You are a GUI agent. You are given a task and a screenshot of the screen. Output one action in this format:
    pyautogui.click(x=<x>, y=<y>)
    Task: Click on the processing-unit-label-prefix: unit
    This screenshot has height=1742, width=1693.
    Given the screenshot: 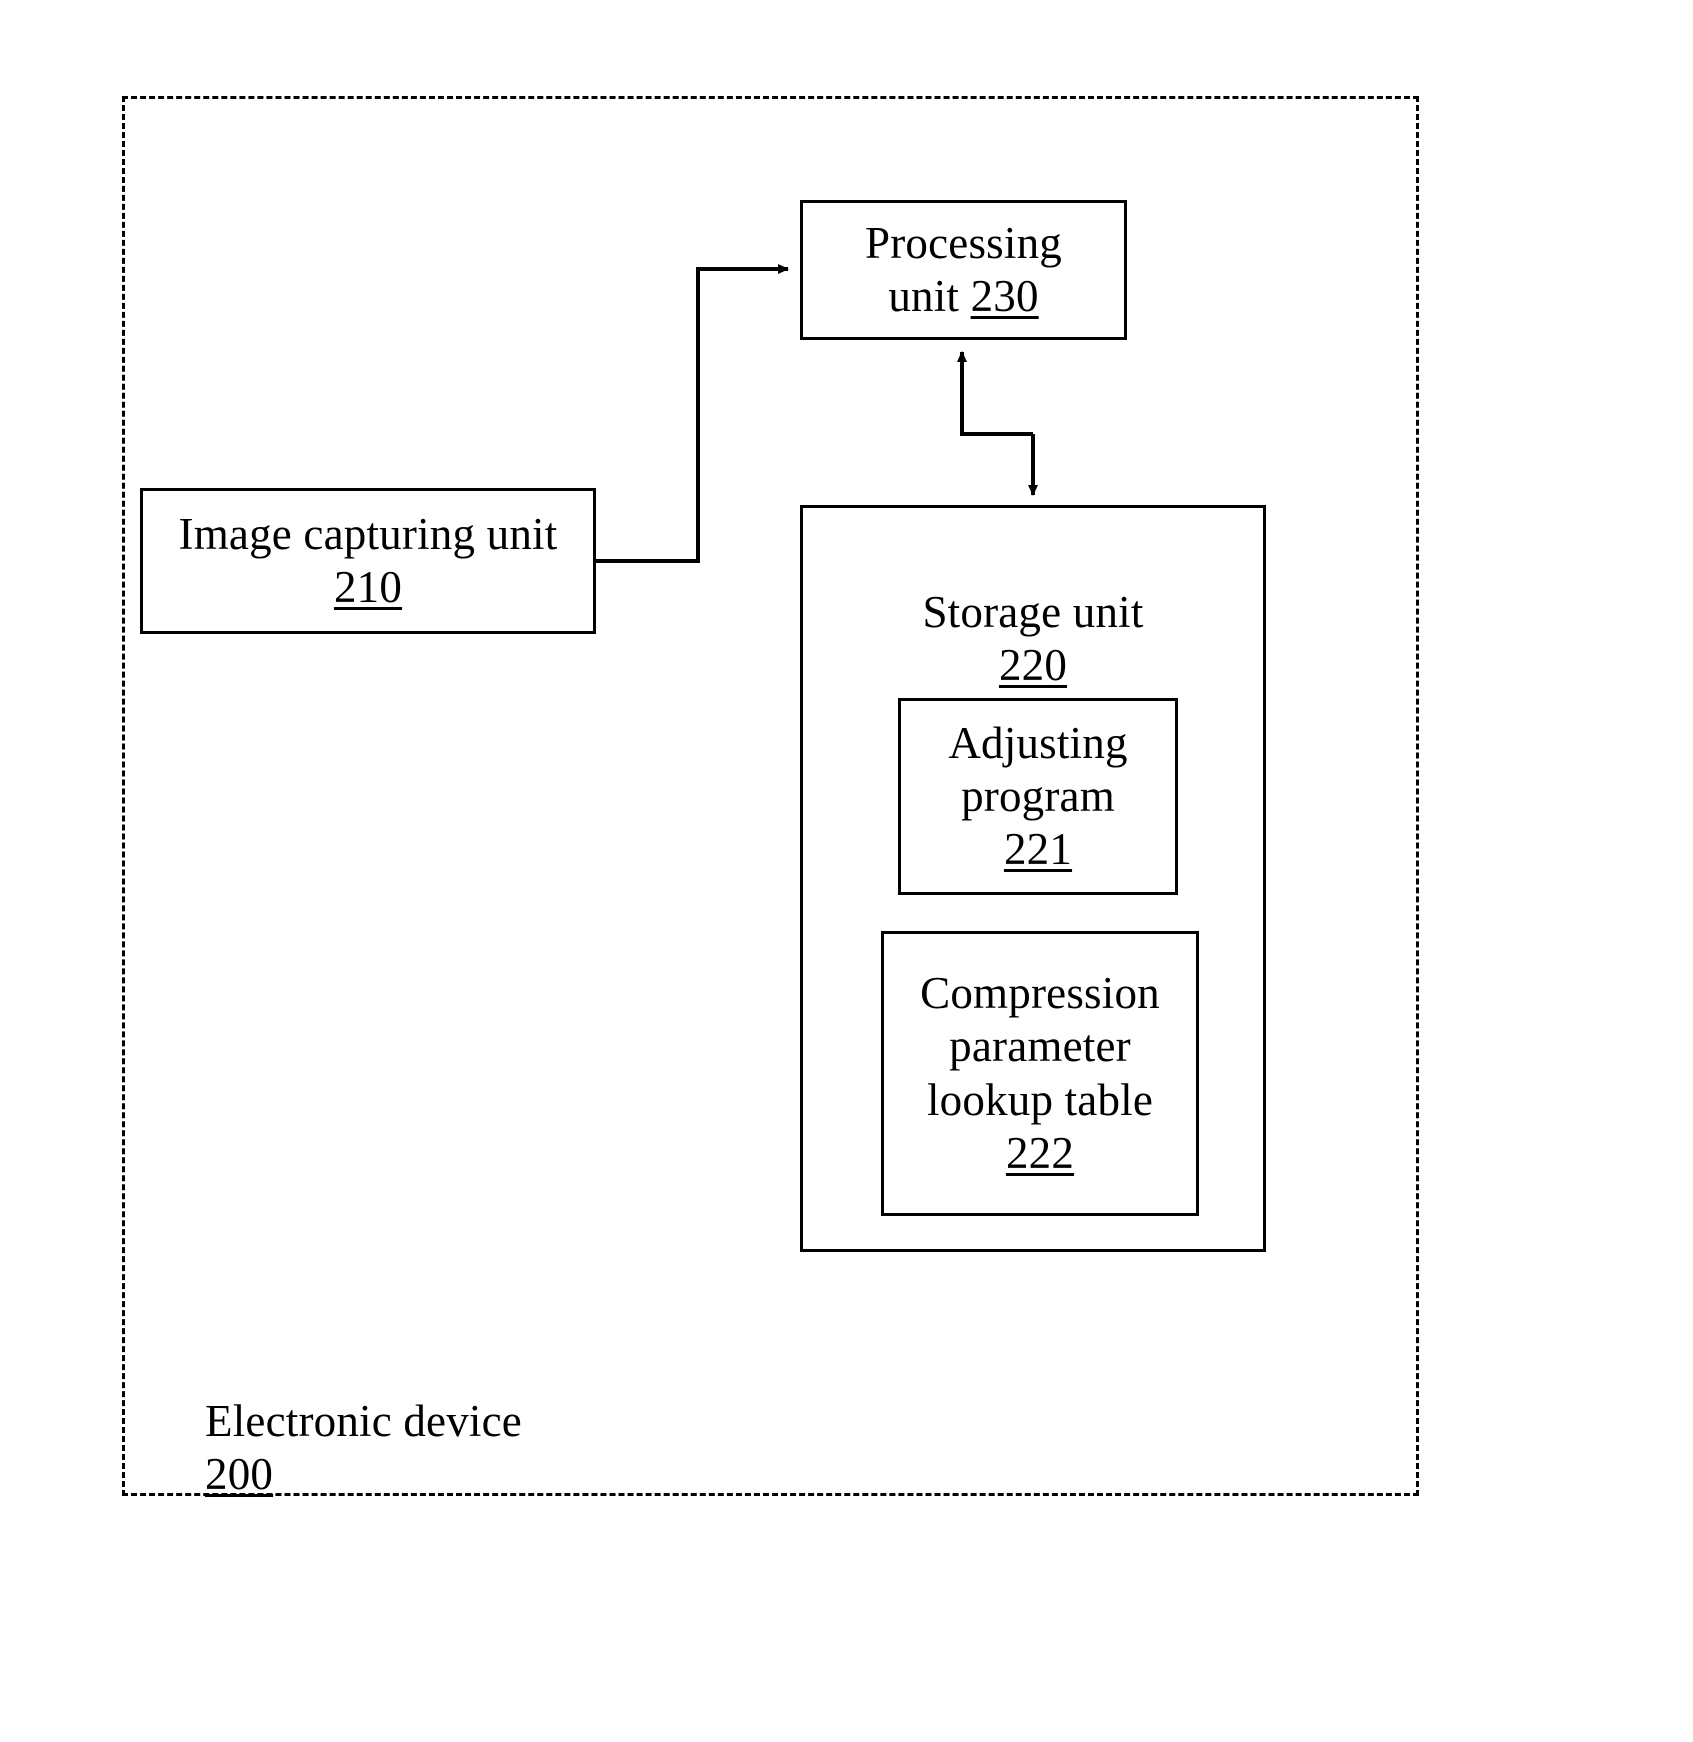 What is the action you would take?
    pyautogui.click(x=929, y=296)
    